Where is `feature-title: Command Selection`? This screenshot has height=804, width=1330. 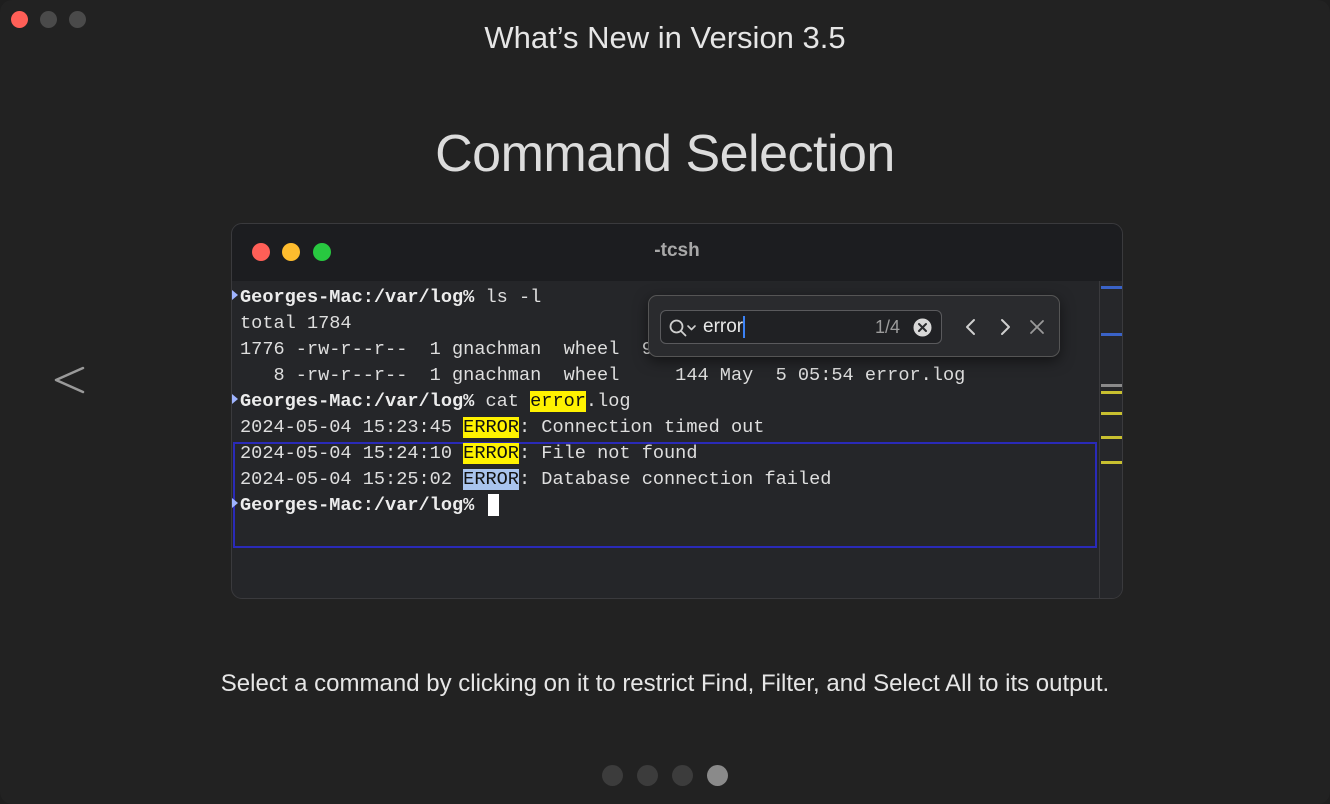 feature-title: Command Selection is located at coordinates (665, 154).